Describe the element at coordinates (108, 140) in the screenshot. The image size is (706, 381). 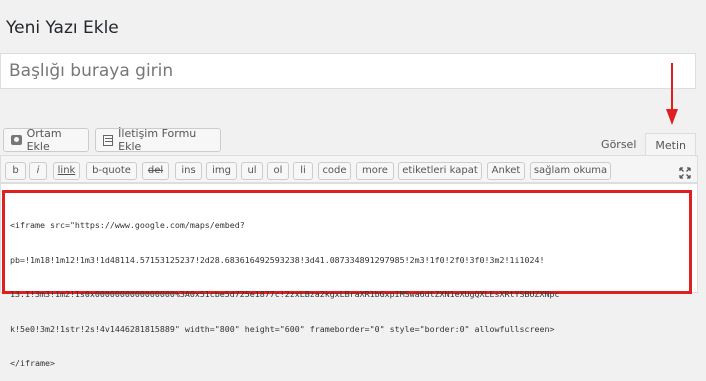
I see `form-icon` at that location.